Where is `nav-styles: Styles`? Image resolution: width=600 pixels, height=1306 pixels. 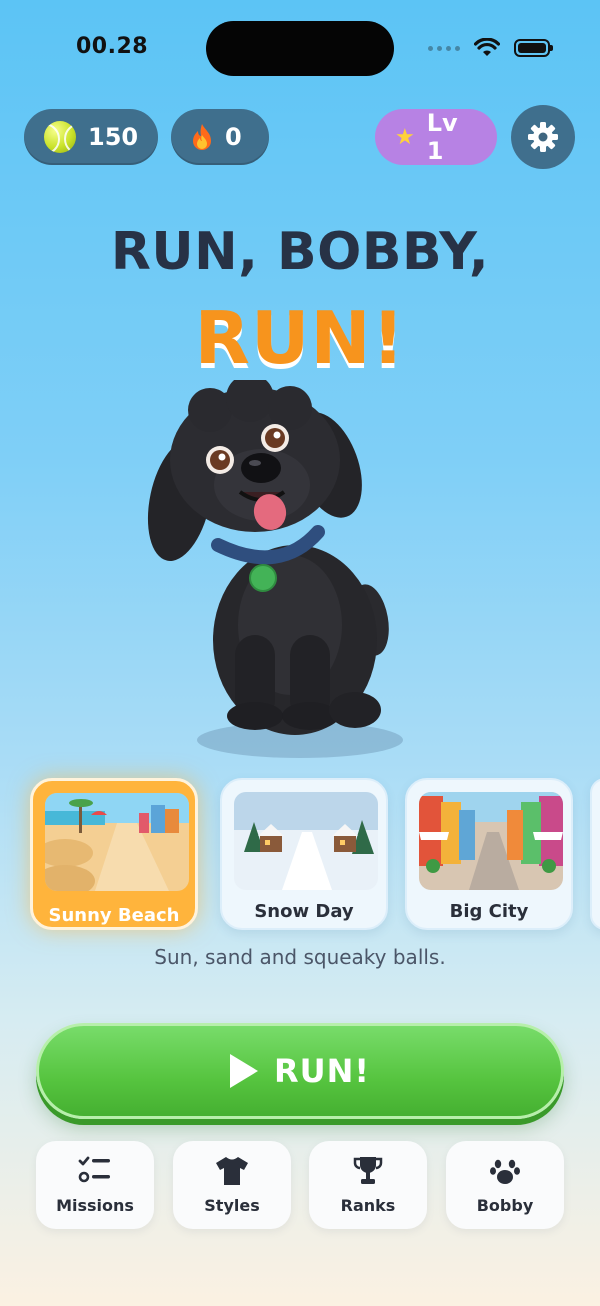
nav-styles: Styles is located at coordinates (232, 1185).